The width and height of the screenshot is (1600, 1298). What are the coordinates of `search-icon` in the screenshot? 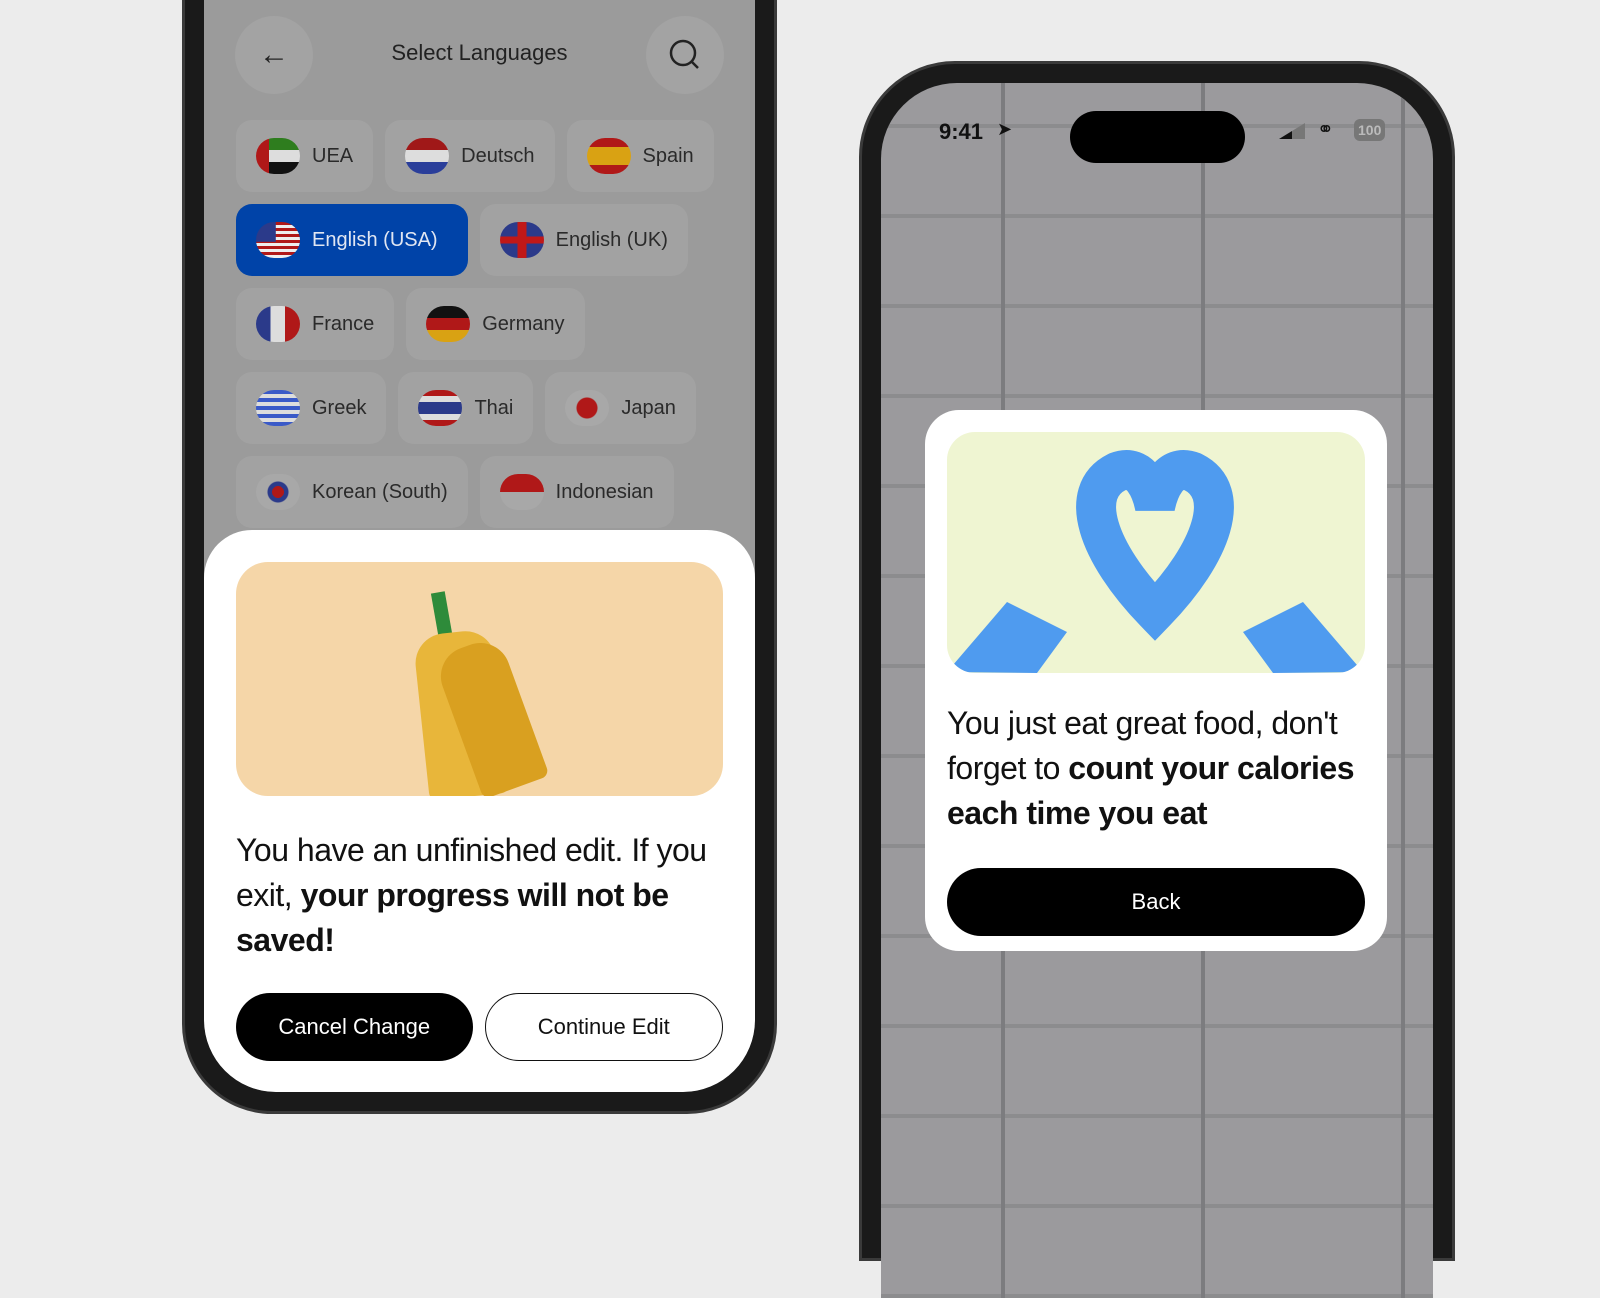 It's located at (684, 54).